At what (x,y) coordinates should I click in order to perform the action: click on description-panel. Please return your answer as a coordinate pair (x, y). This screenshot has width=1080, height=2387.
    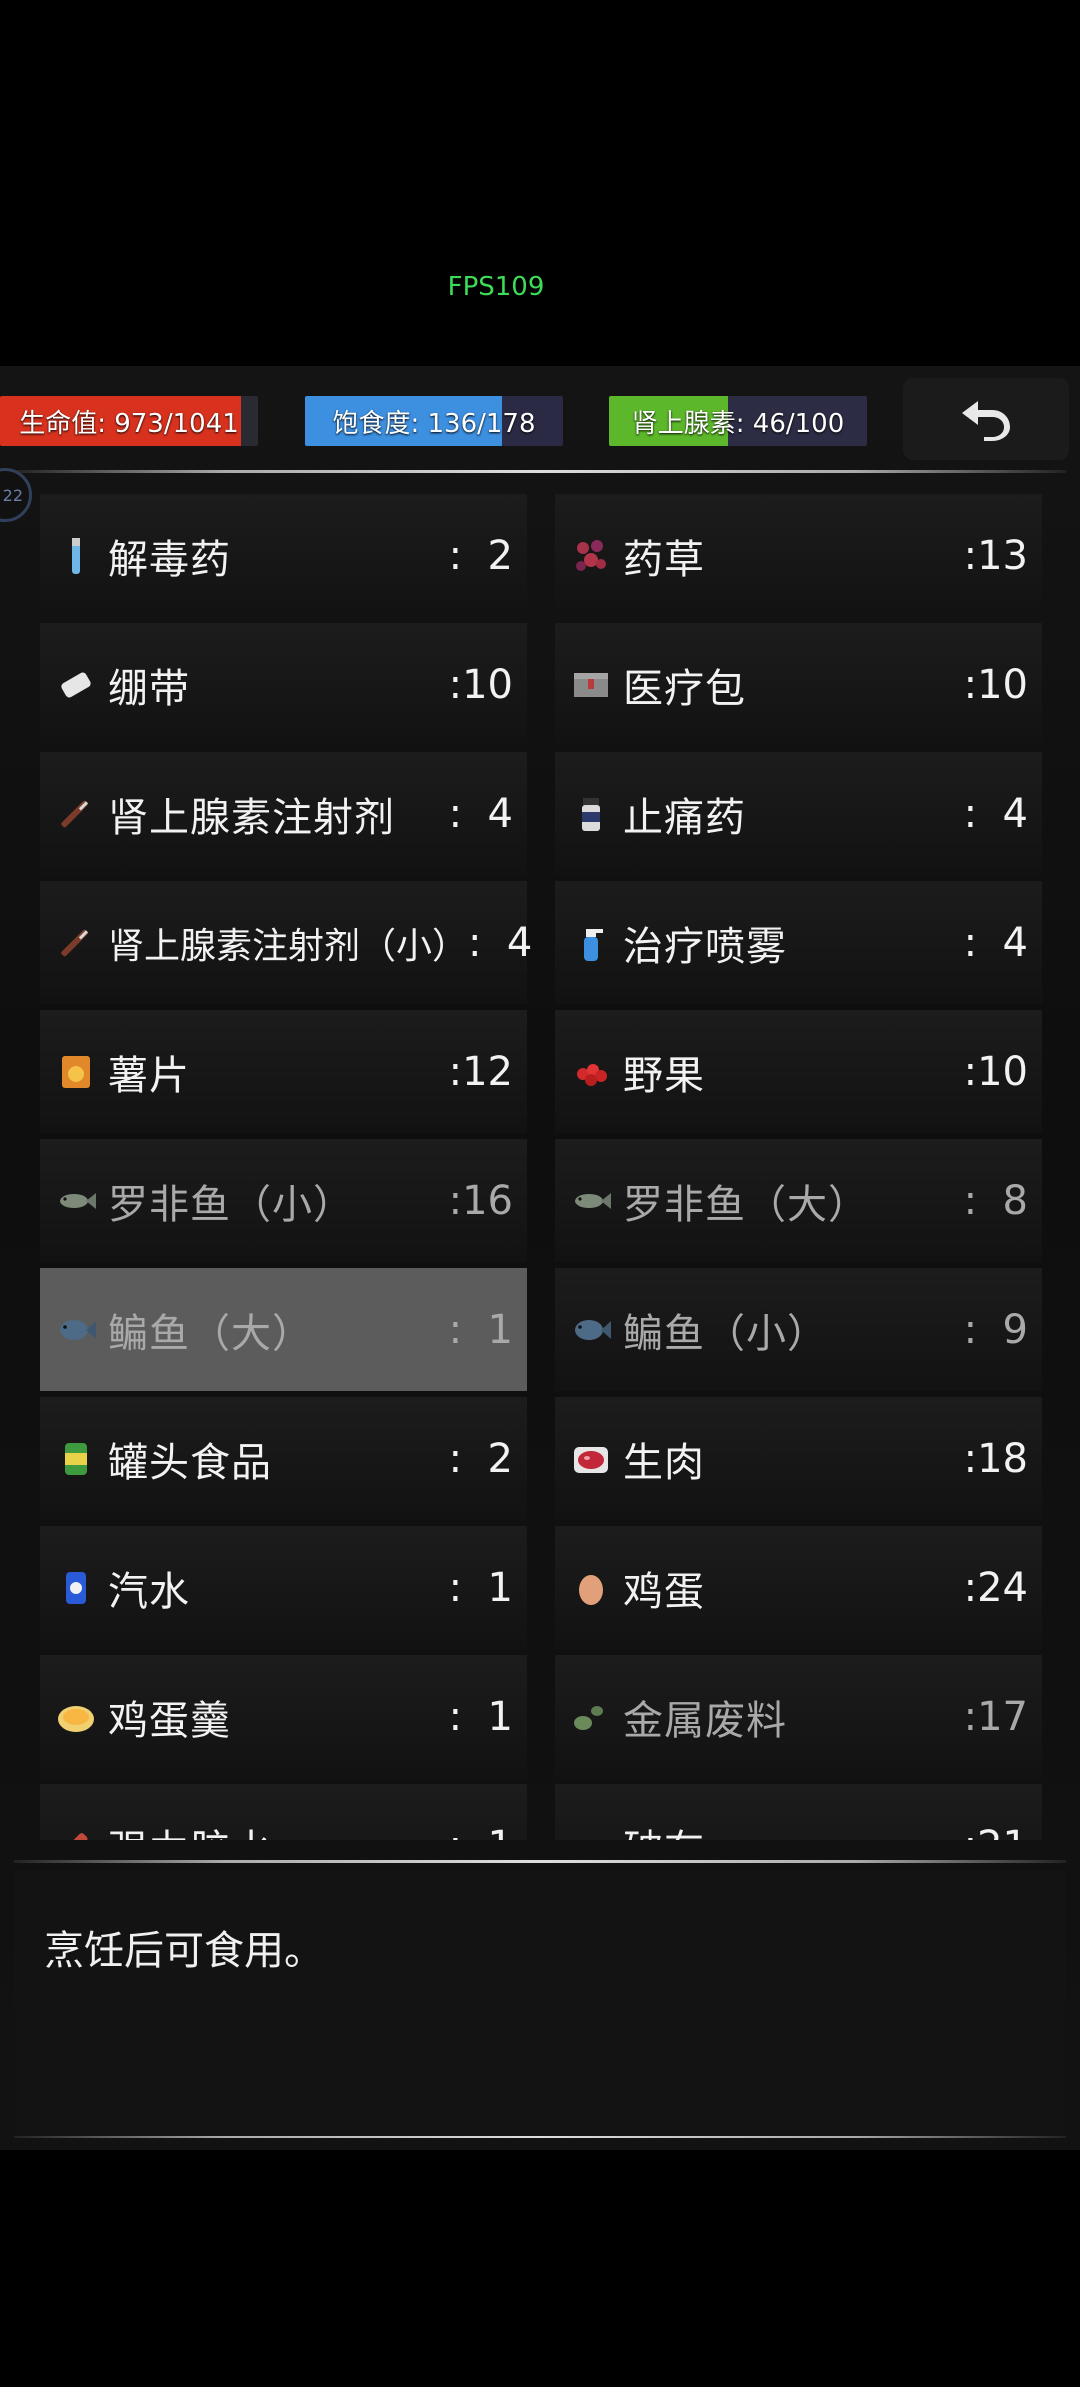
    Looking at the image, I should click on (540, 2002).